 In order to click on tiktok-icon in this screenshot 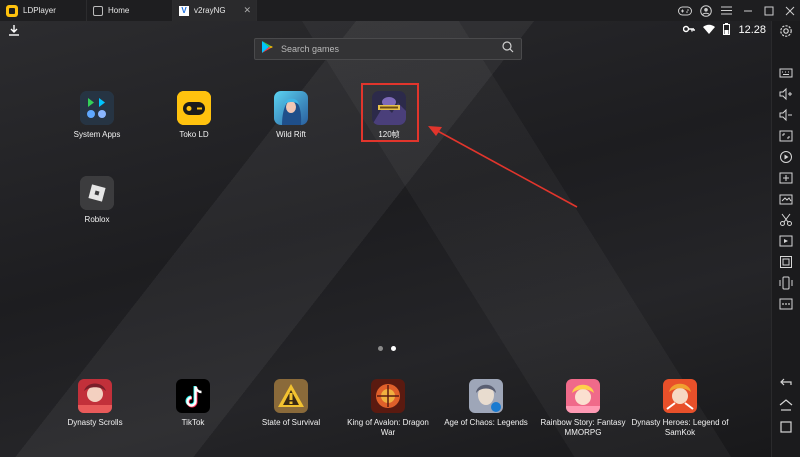, I will do `click(193, 396)`.